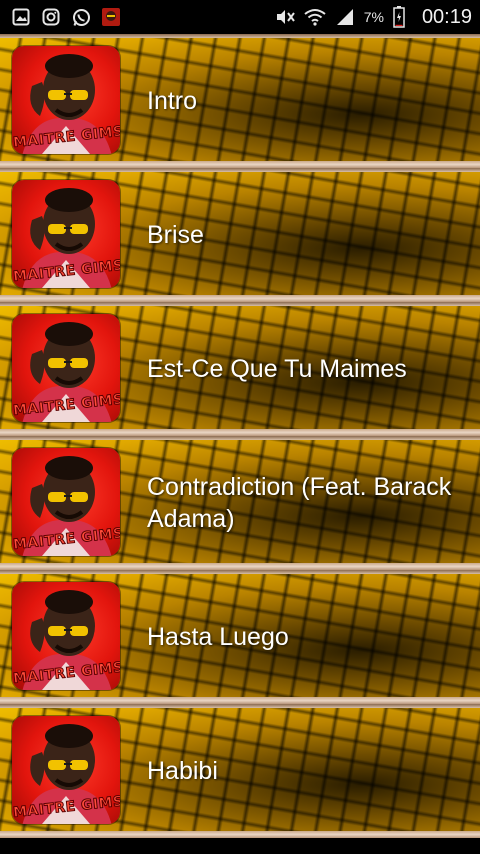 This screenshot has height=854, width=480. What do you see at coordinates (299, 503) in the screenshot?
I see `song-title: Contradiction (Feat. Barack Adama)` at bounding box center [299, 503].